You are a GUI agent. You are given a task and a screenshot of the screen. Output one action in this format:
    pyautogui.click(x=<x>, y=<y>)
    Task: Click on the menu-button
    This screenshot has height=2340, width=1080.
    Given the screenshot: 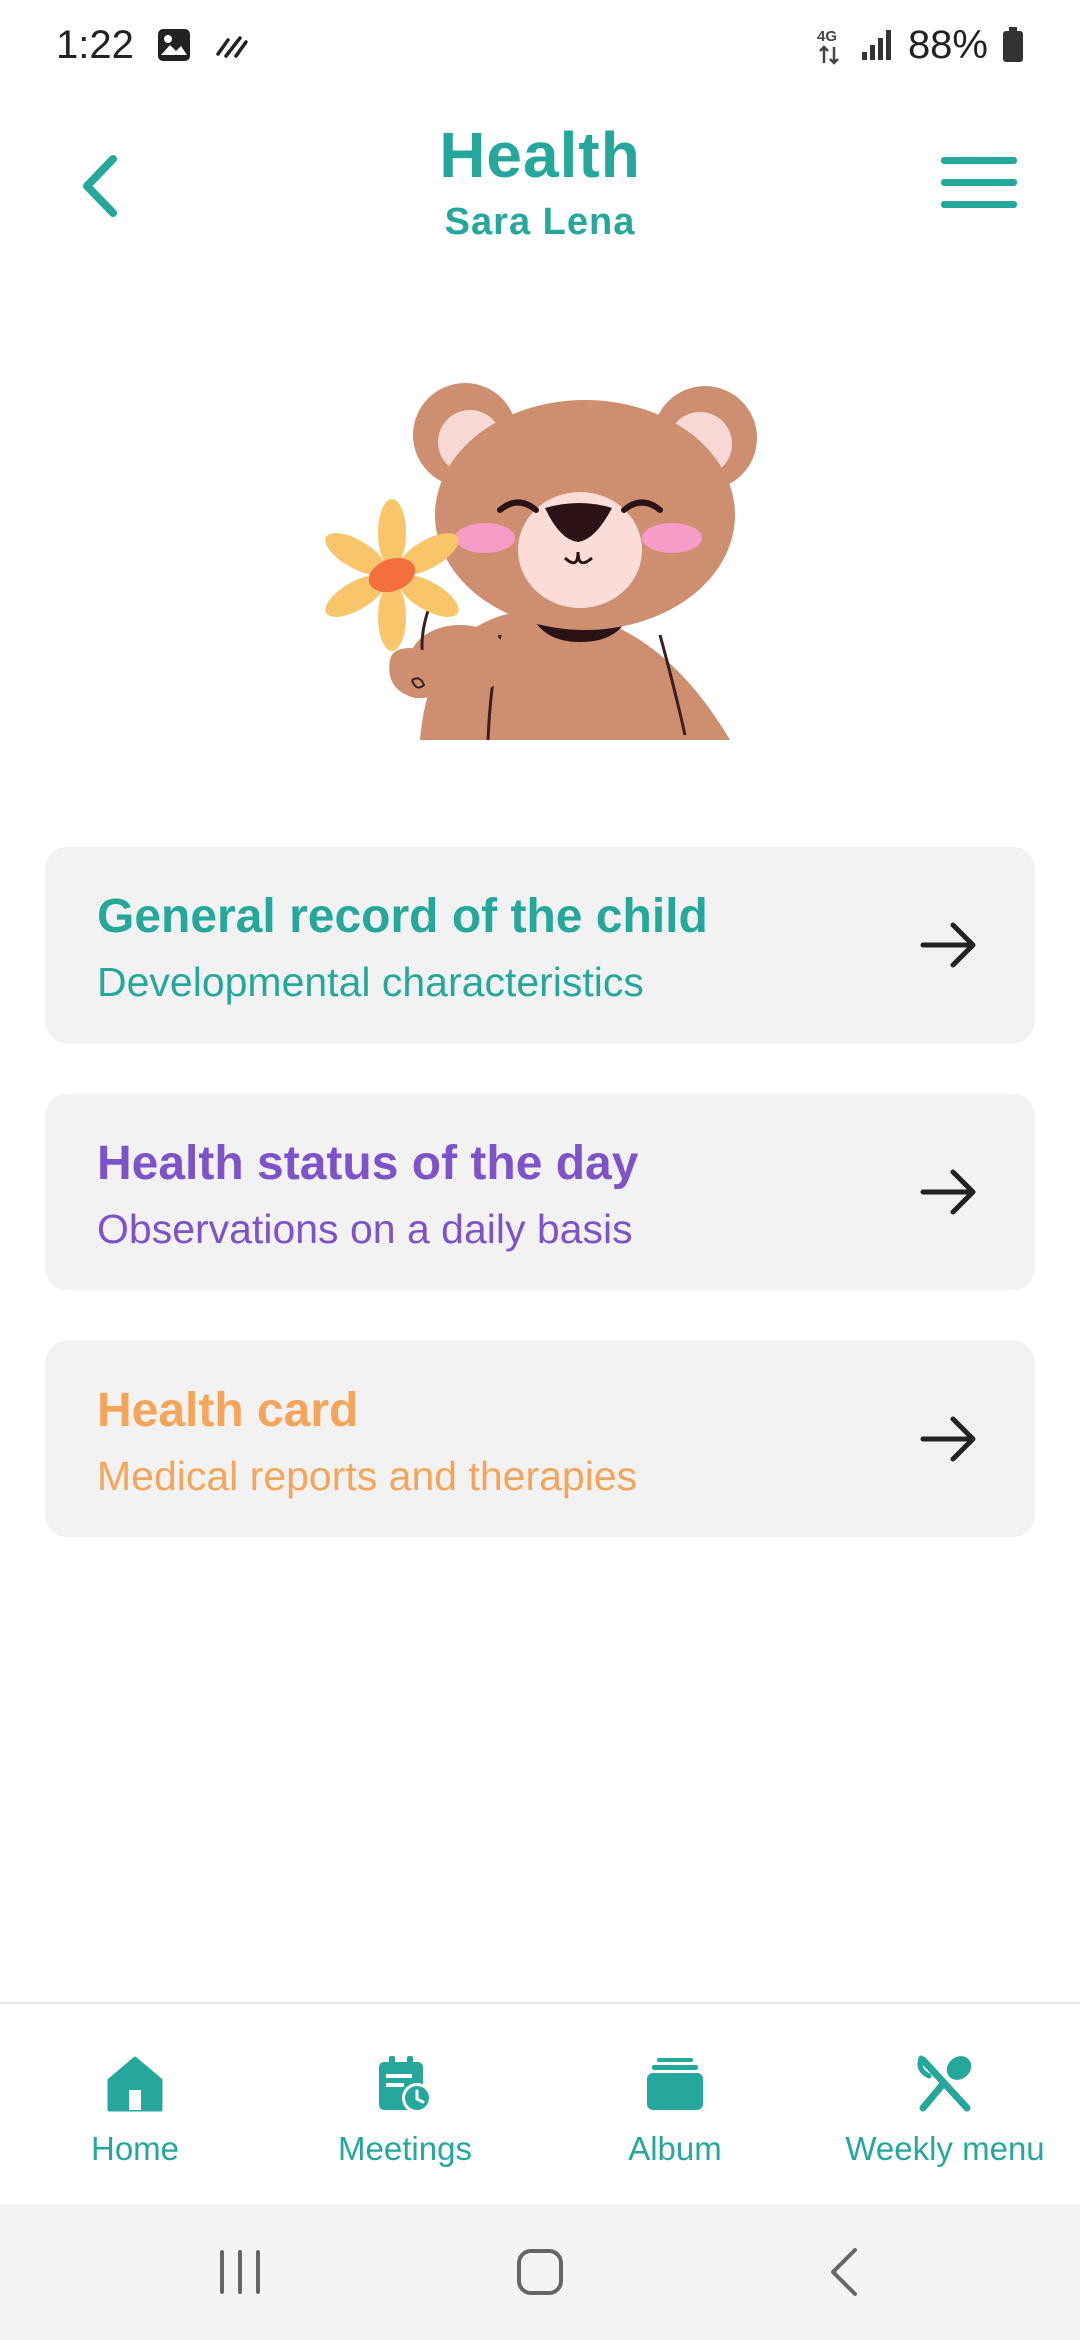 What is the action you would take?
    pyautogui.click(x=979, y=183)
    